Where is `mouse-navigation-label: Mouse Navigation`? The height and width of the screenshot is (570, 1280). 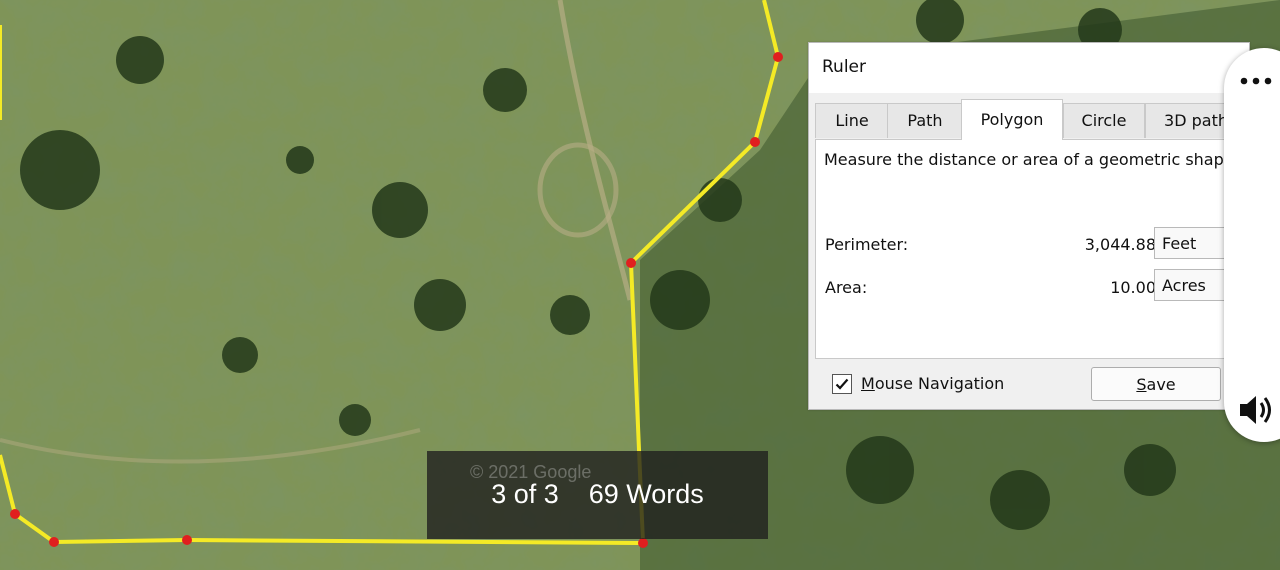
mouse-navigation-label: Mouse Navigation is located at coordinates (932, 383).